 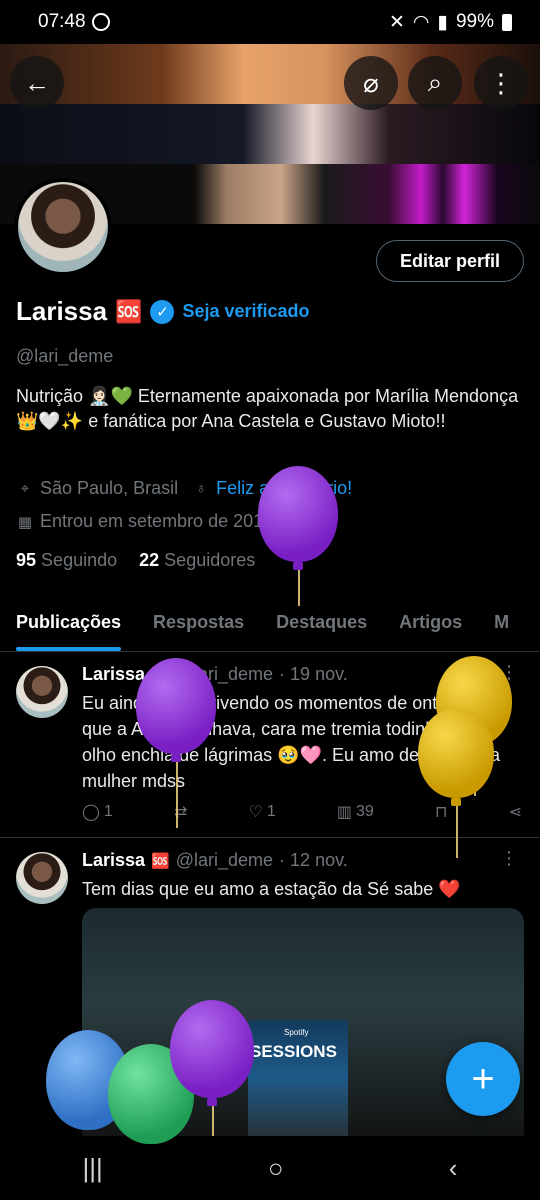 I want to click on compose-post-button: +, so click(x=483, y=1079).